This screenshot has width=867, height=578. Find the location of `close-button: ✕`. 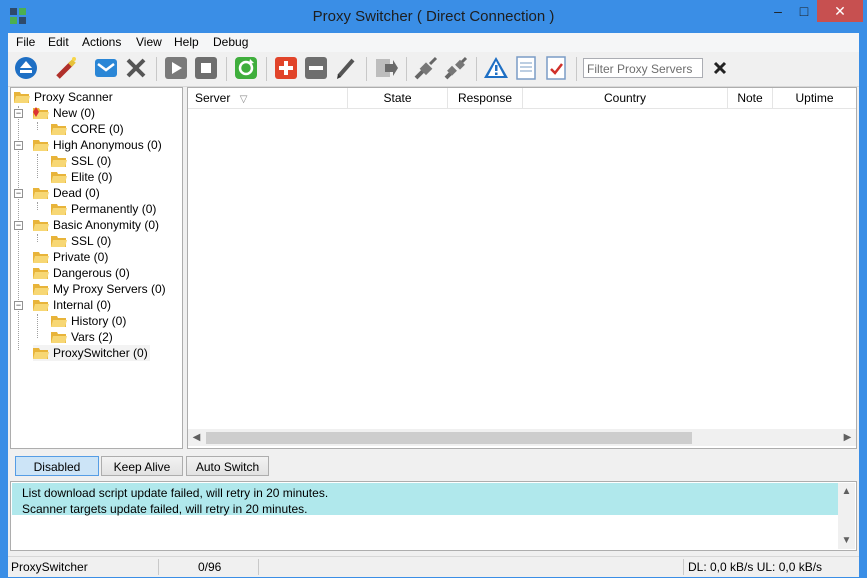

close-button: ✕ is located at coordinates (840, 11).